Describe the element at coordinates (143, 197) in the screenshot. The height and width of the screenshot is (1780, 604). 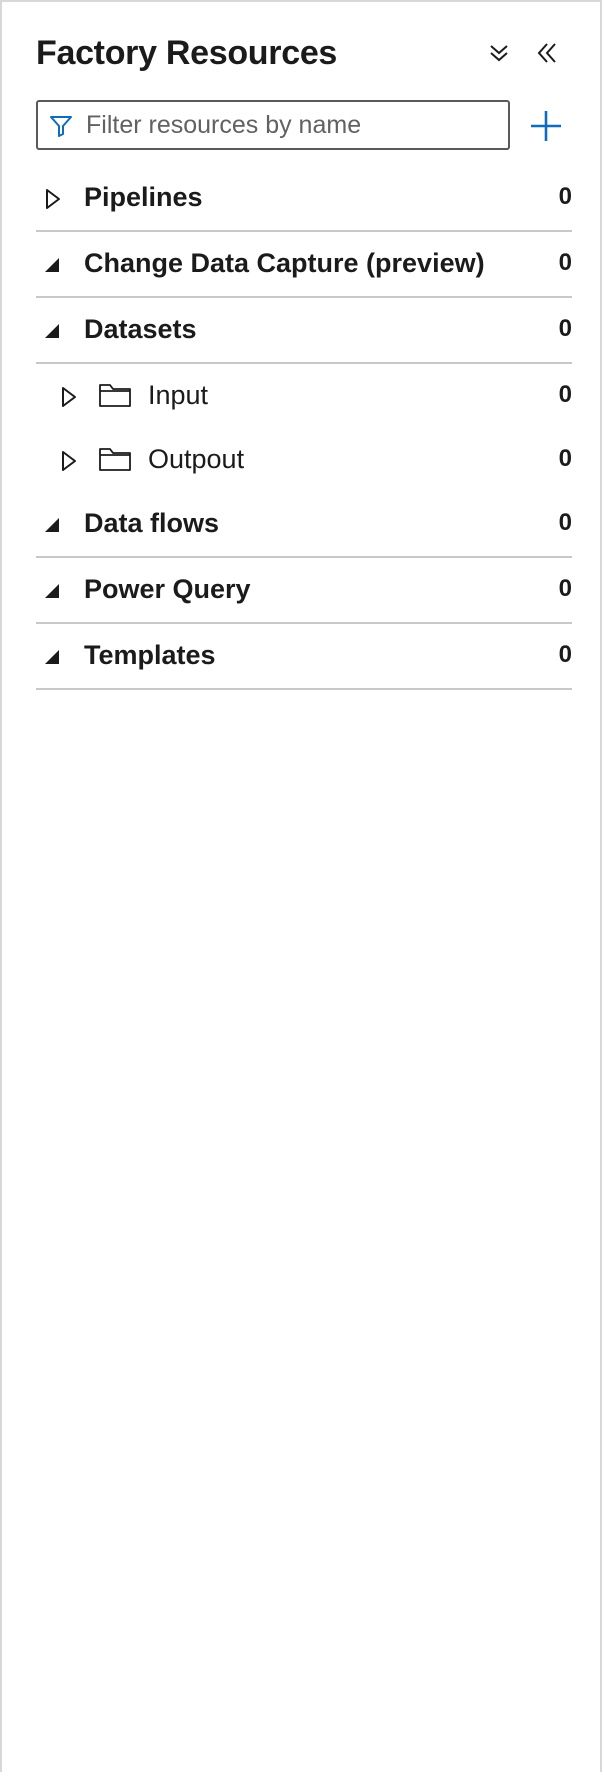
I see `tree-item-label: Pipelines` at that location.